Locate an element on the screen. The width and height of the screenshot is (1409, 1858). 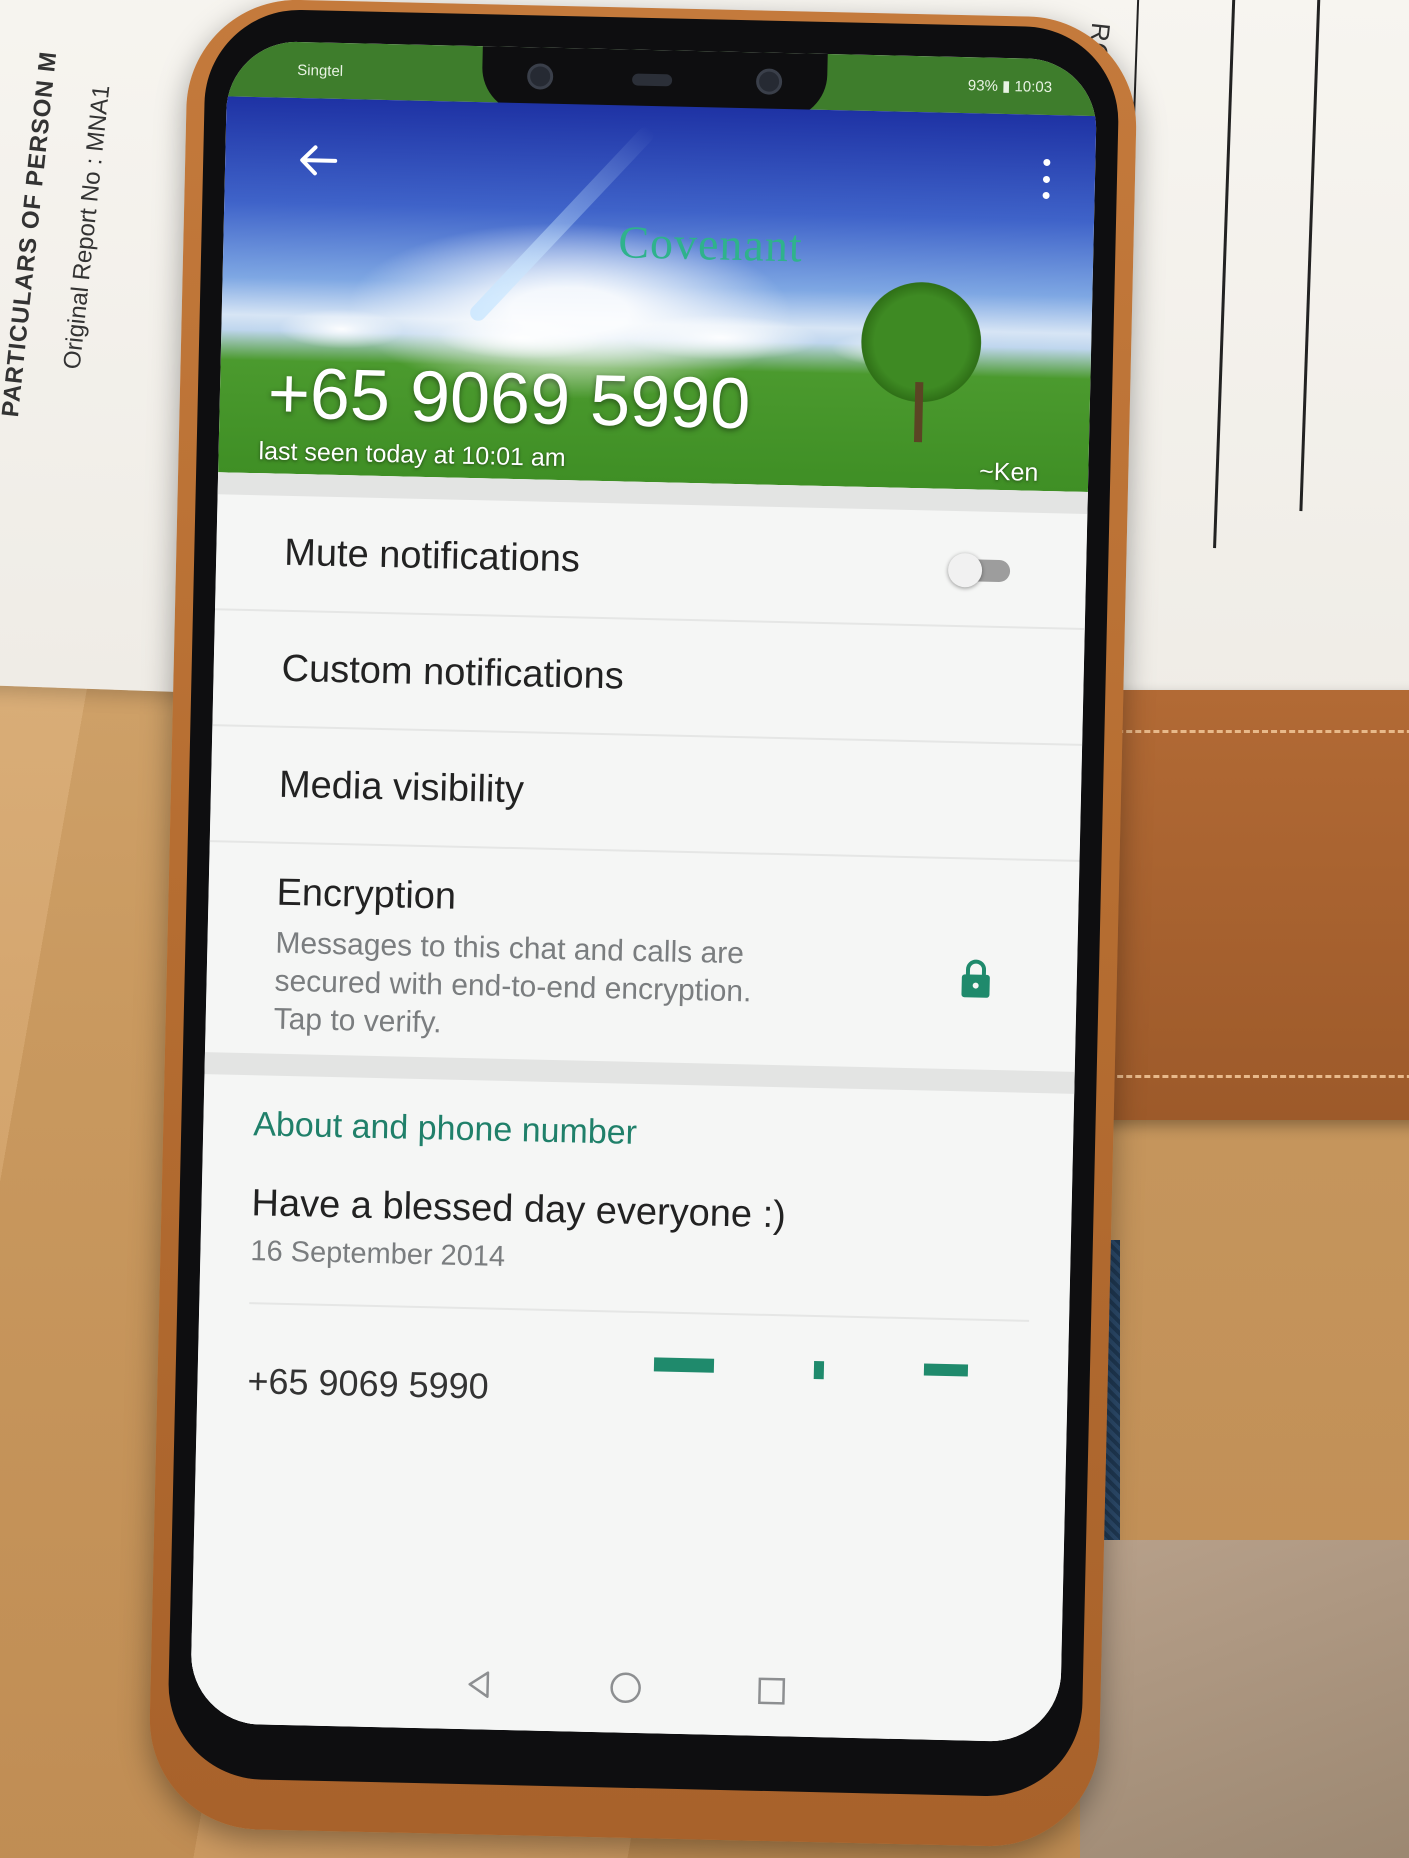
last-seen-text: last seen today at 10:01 am is located at coordinates (412, 455).